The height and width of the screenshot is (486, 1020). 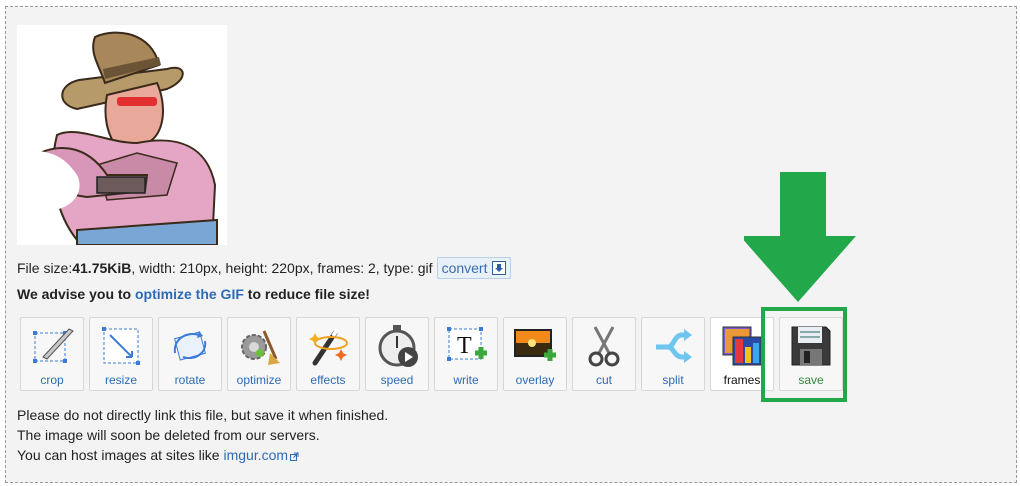 What do you see at coordinates (800, 237) in the screenshot?
I see `green-down-arrow-icon` at bounding box center [800, 237].